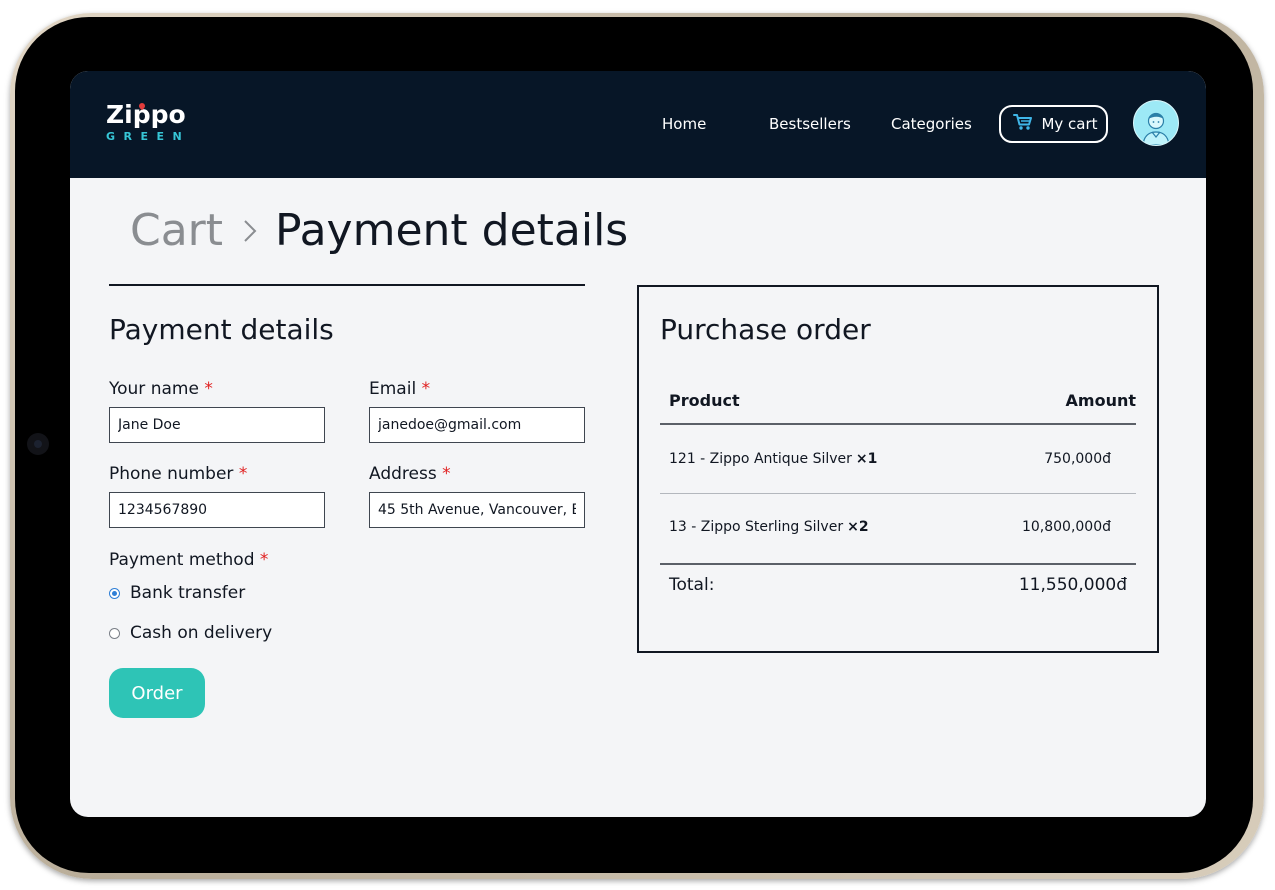 This screenshot has width=1275, height=890. I want to click on brand-logo: Zippo GREEN, so click(148, 122).